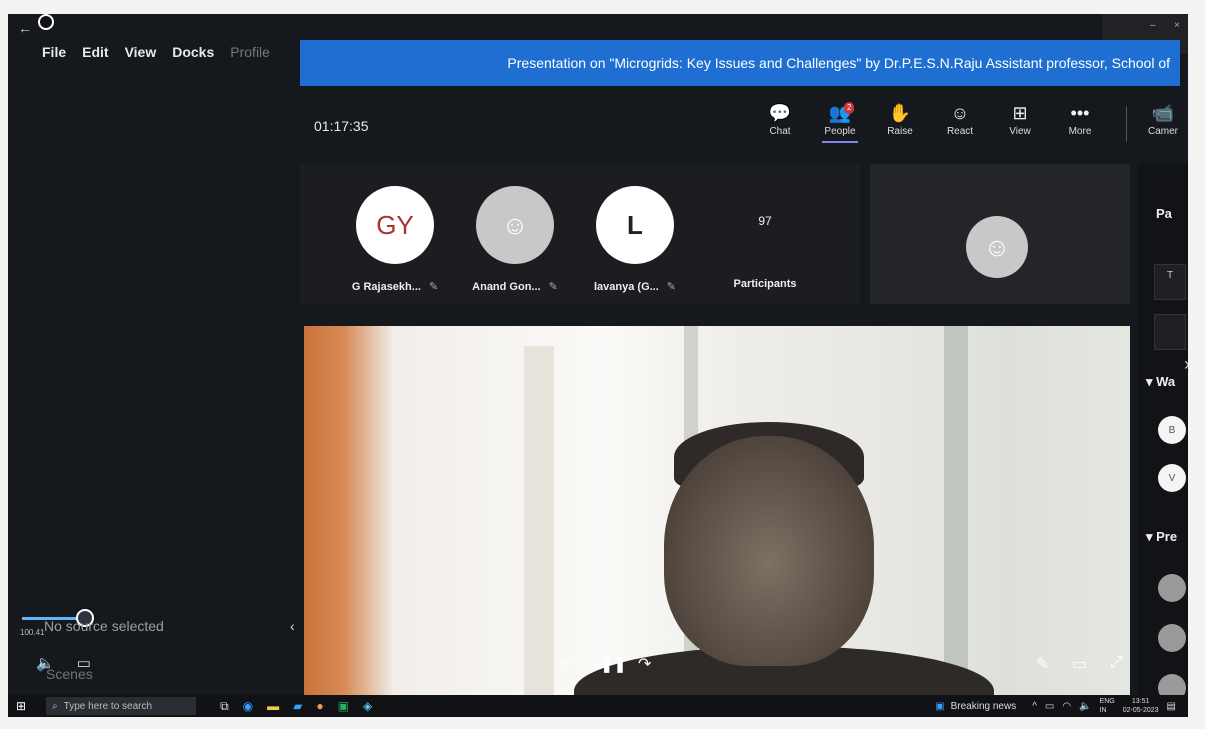 Image resolution: width=1205 pixels, height=729 pixels. Describe the element at coordinates (1034, 706) in the screenshot. I see `chevron-up-icon: ^` at that location.